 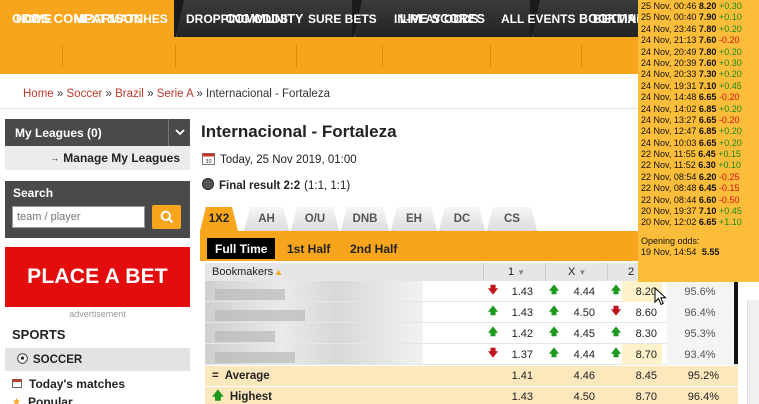 I want to click on col-1-label: 1, so click(x=511, y=272).